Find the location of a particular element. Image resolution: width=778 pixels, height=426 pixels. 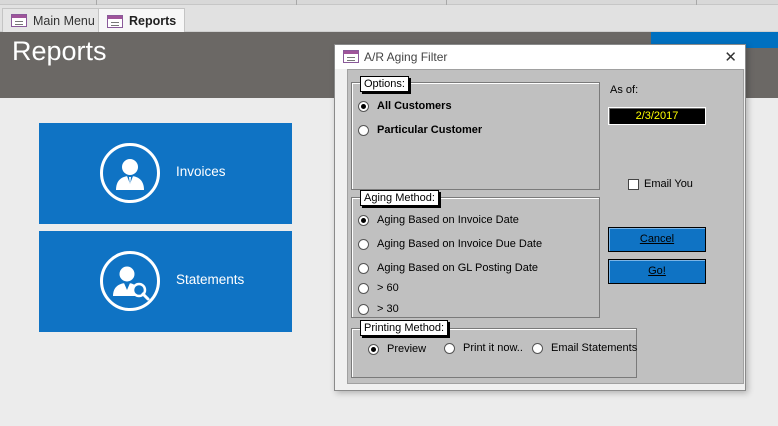

radio-preview: Preview is located at coordinates (397, 349).